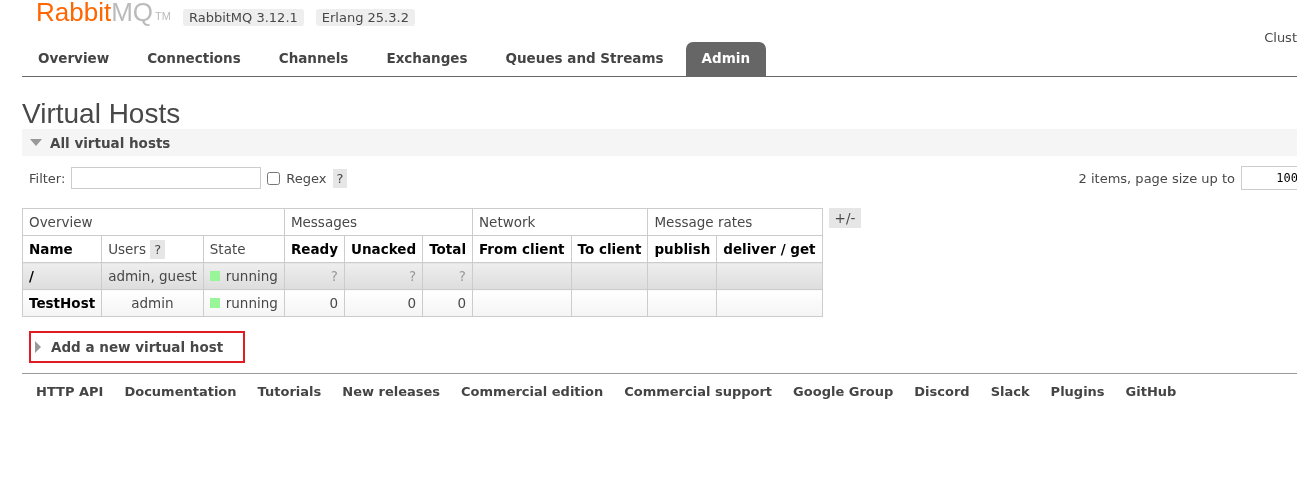  What do you see at coordinates (383, 303) in the screenshot?
I see `table-cell: 0` at bounding box center [383, 303].